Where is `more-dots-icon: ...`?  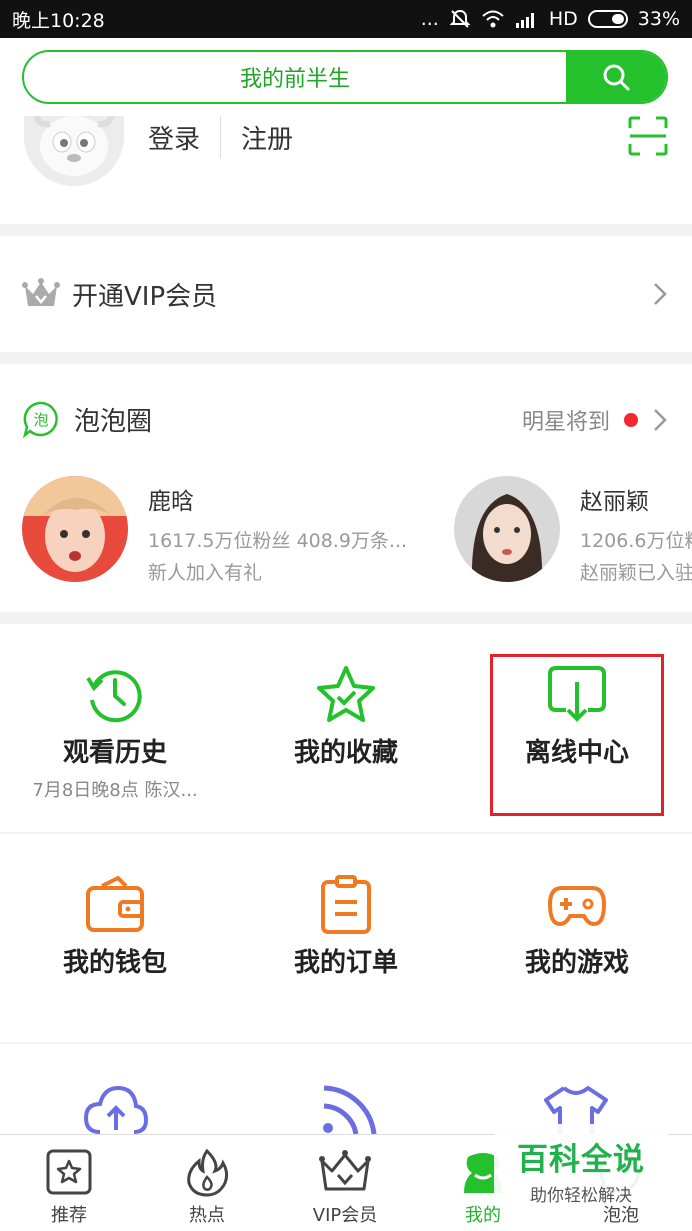
more-dots-icon: ... is located at coordinates (429, 19).